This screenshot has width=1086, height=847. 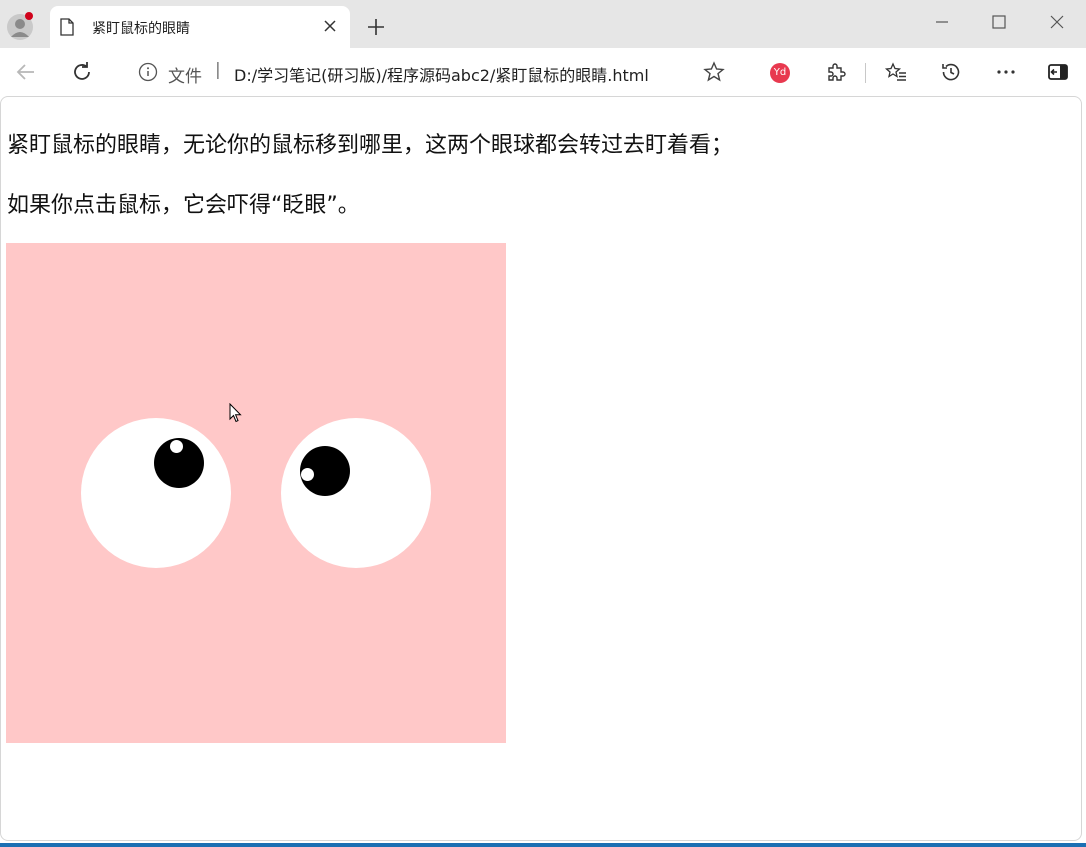 What do you see at coordinates (896, 72) in the screenshot?
I see `favorites-list-icon` at bounding box center [896, 72].